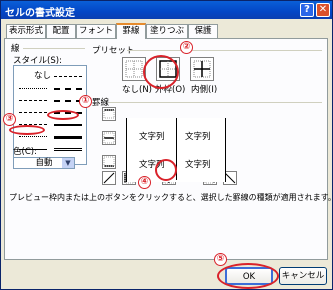 This screenshot has width=333, height=290. Describe the element at coordinates (68, 163) in the screenshot. I see `chevron-down-icon: ▼` at that location.